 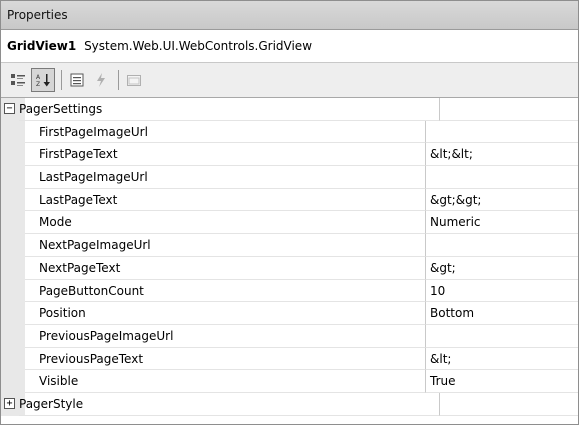 I want to click on property-name: LastPageImageUrl, so click(x=225, y=177).